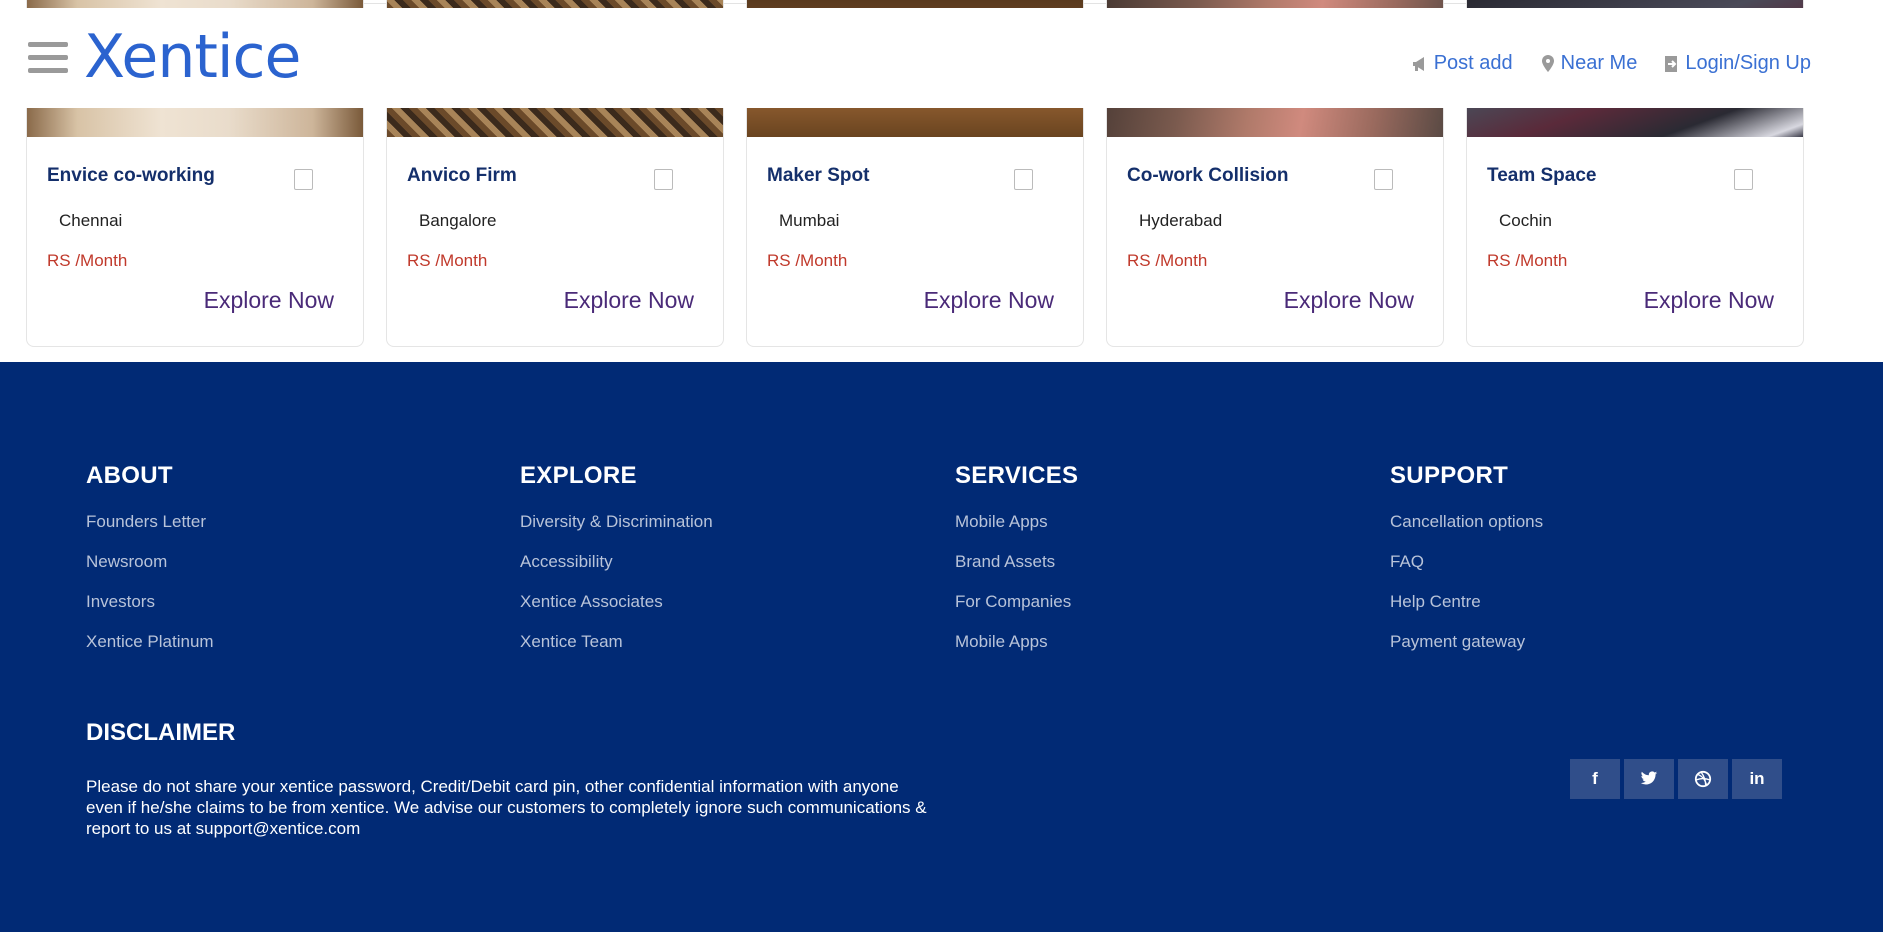 The image size is (1883, 932). I want to click on card-city: Mumbai, so click(809, 220).